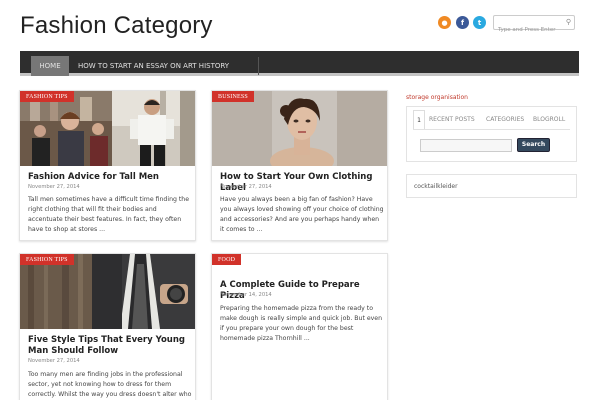 The image size is (600, 400). What do you see at coordinates (491, 186) in the screenshot?
I see `category-widget: cocktailkleider` at bounding box center [491, 186].